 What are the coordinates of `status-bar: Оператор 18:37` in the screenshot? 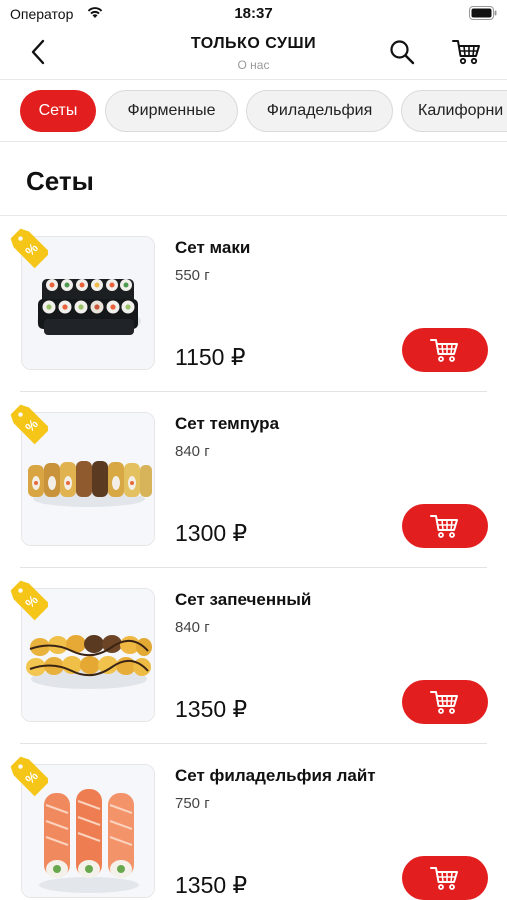 It's located at (253, 14).